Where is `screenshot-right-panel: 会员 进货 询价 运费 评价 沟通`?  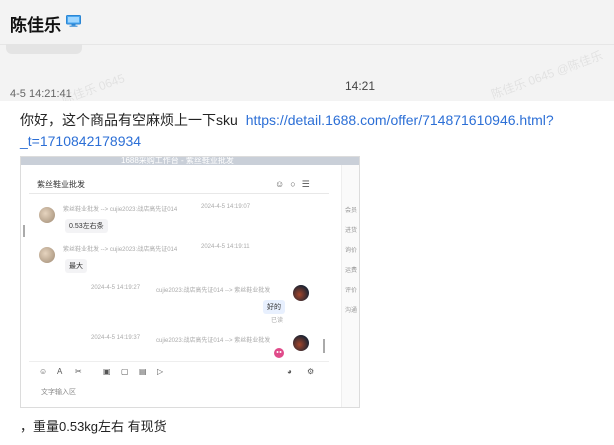 screenshot-right-panel: 会员 进货 询价 运费 评价 沟通 is located at coordinates (350, 286).